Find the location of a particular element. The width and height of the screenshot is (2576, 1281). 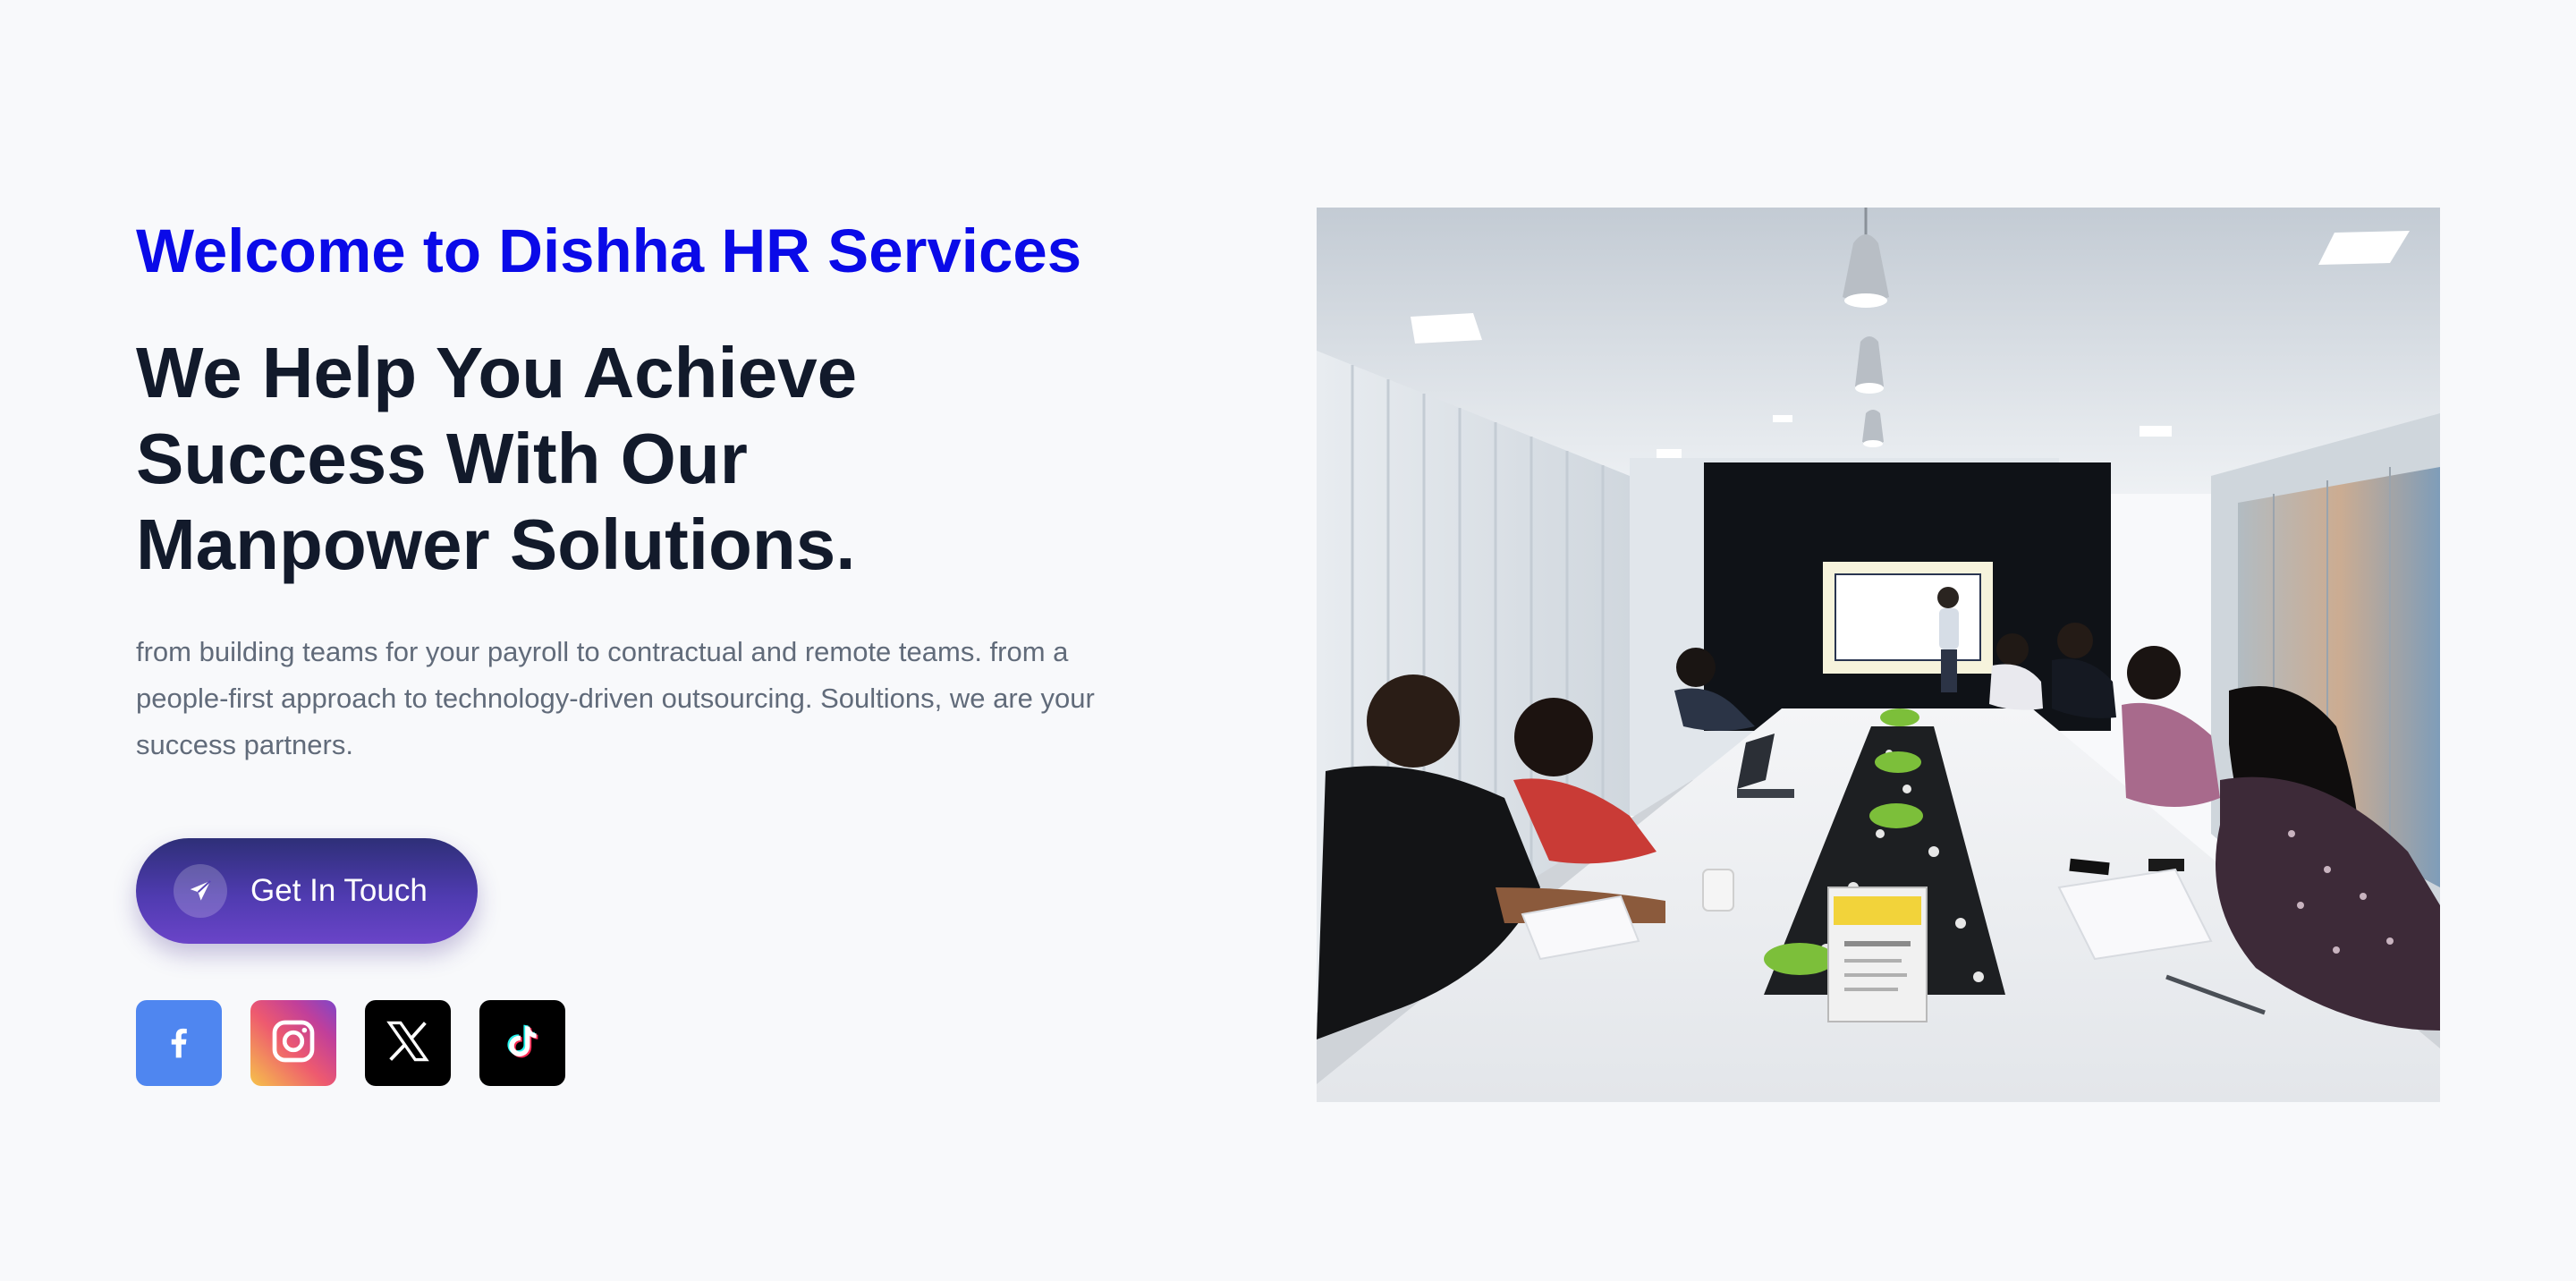

tiktok-link is located at coordinates (522, 1043).